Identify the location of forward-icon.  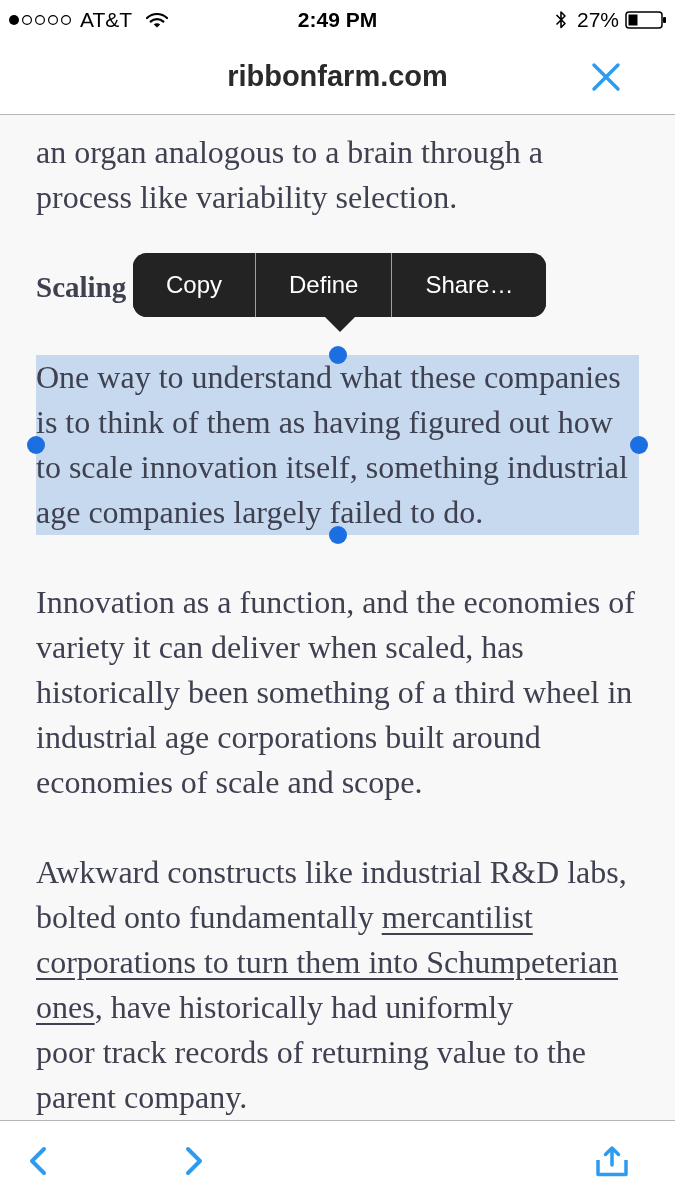
(194, 1160).